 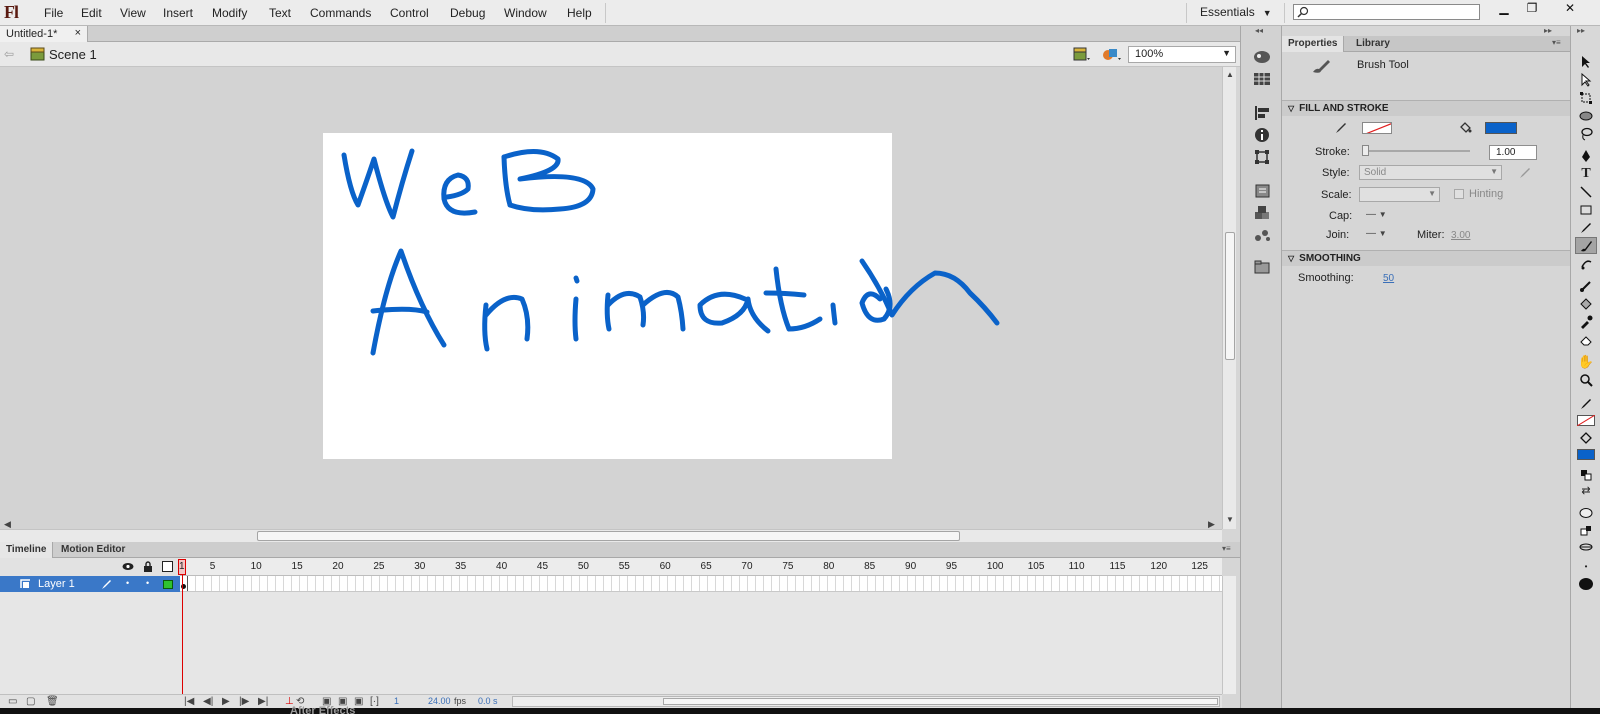 What do you see at coordinates (1113, 54) in the screenshot?
I see `edit-symbol-icon` at bounding box center [1113, 54].